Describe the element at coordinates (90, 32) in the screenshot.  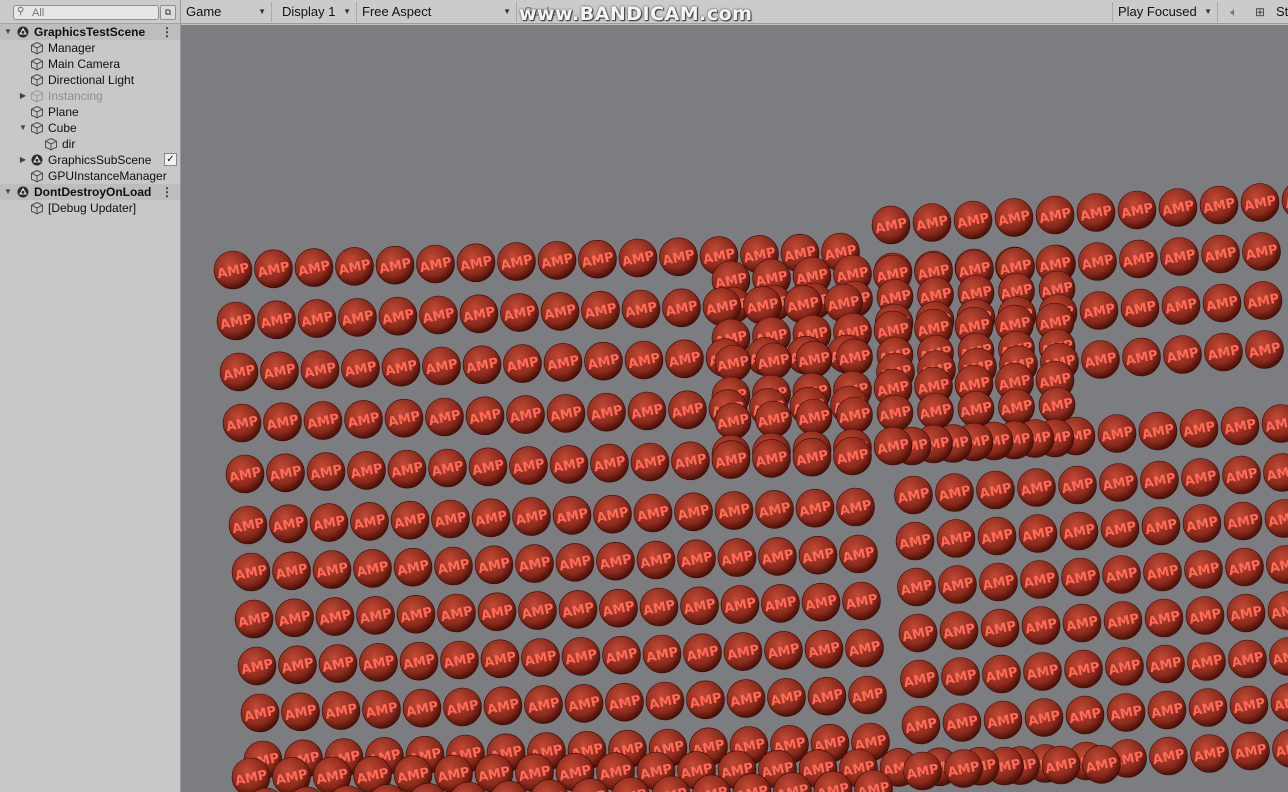
I see `hierarchy-scene-row: ▼ GraphicsTestScene ⋮` at that location.